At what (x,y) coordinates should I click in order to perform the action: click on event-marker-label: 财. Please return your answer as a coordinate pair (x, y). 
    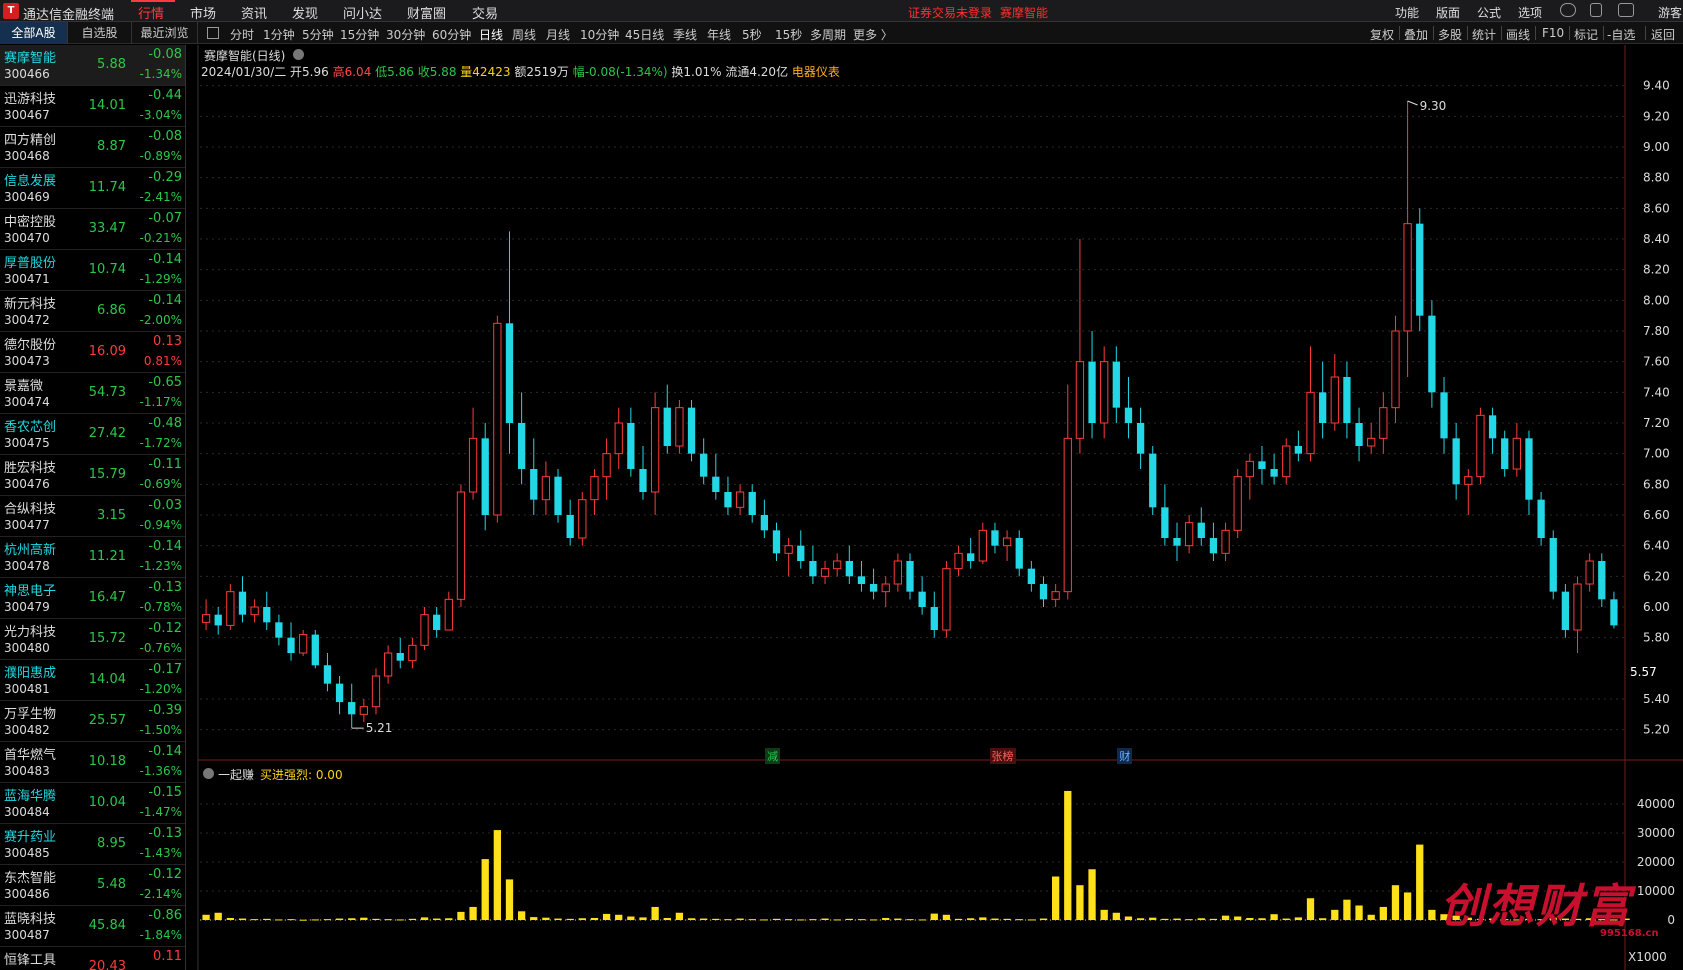
    Looking at the image, I should click on (1125, 756).